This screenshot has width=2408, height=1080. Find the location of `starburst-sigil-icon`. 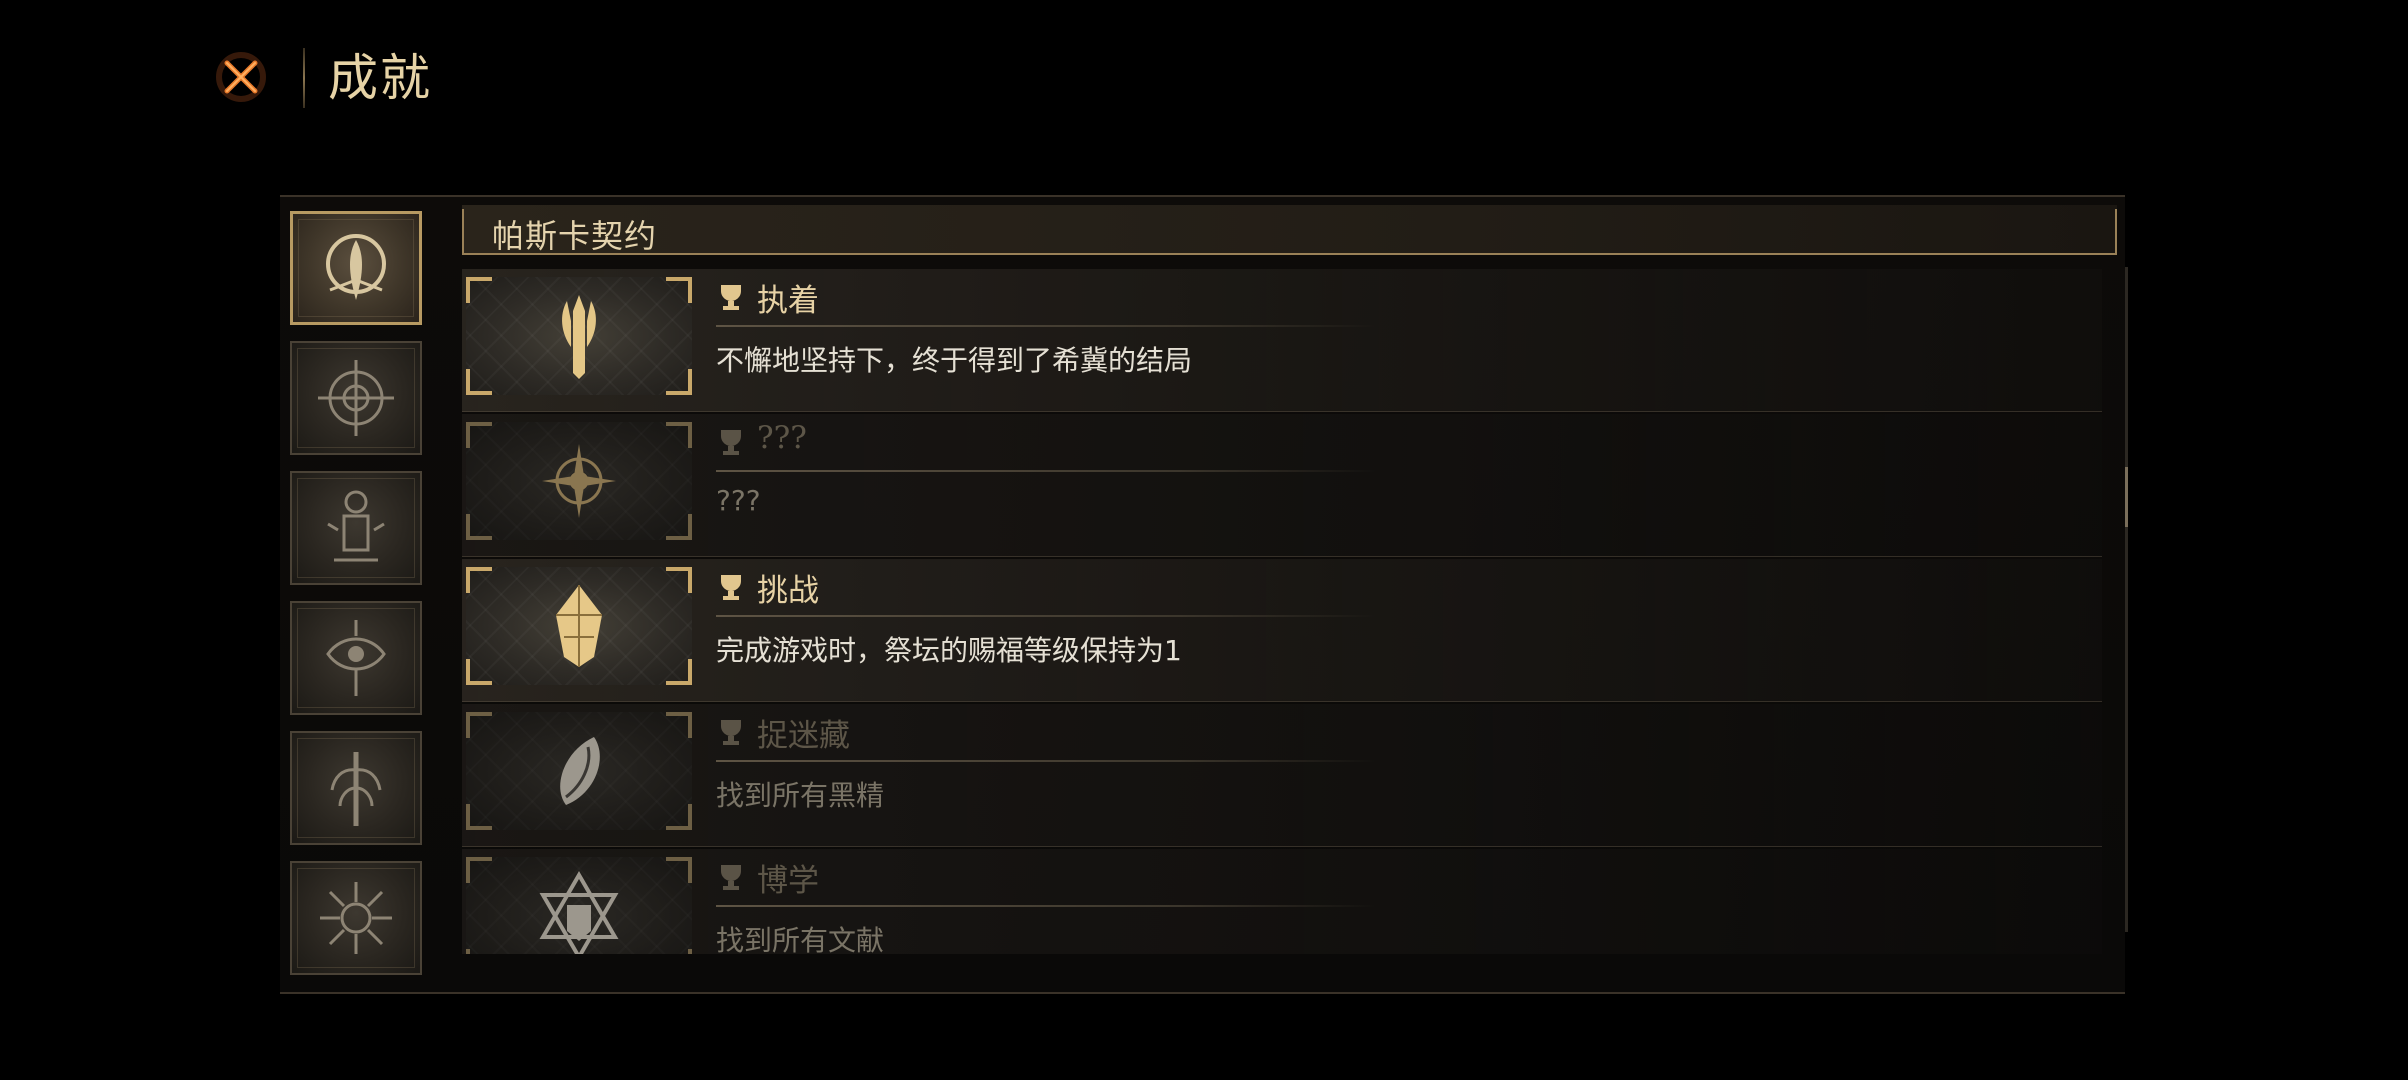

starburst-sigil-icon is located at coordinates (356, 918).